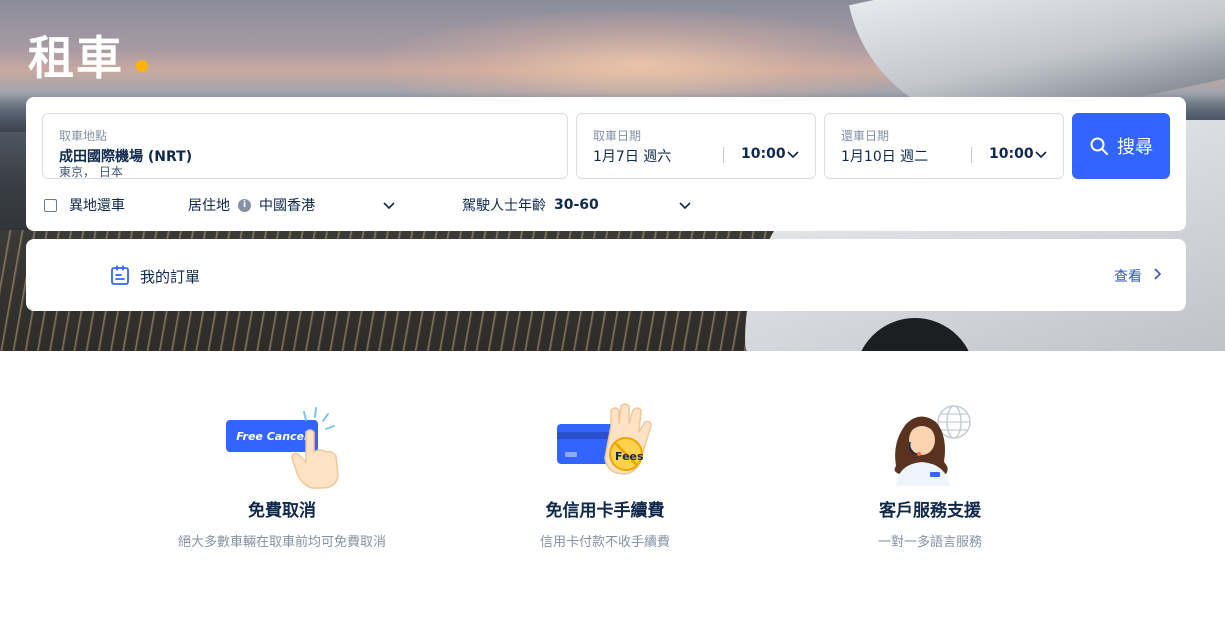 Image resolution: width=1225 pixels, height=622 pixels. Describe the element at coordinates (763, 154) in the screenshot. I see `pickup-time-value: 10:00` at that location.